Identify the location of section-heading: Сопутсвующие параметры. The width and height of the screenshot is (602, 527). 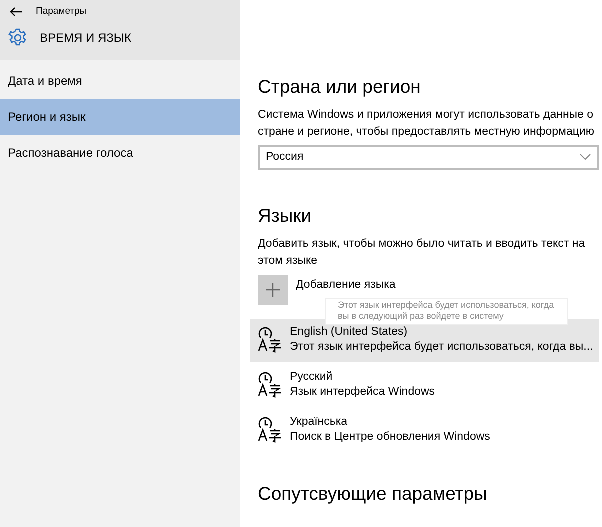
(373, 494).